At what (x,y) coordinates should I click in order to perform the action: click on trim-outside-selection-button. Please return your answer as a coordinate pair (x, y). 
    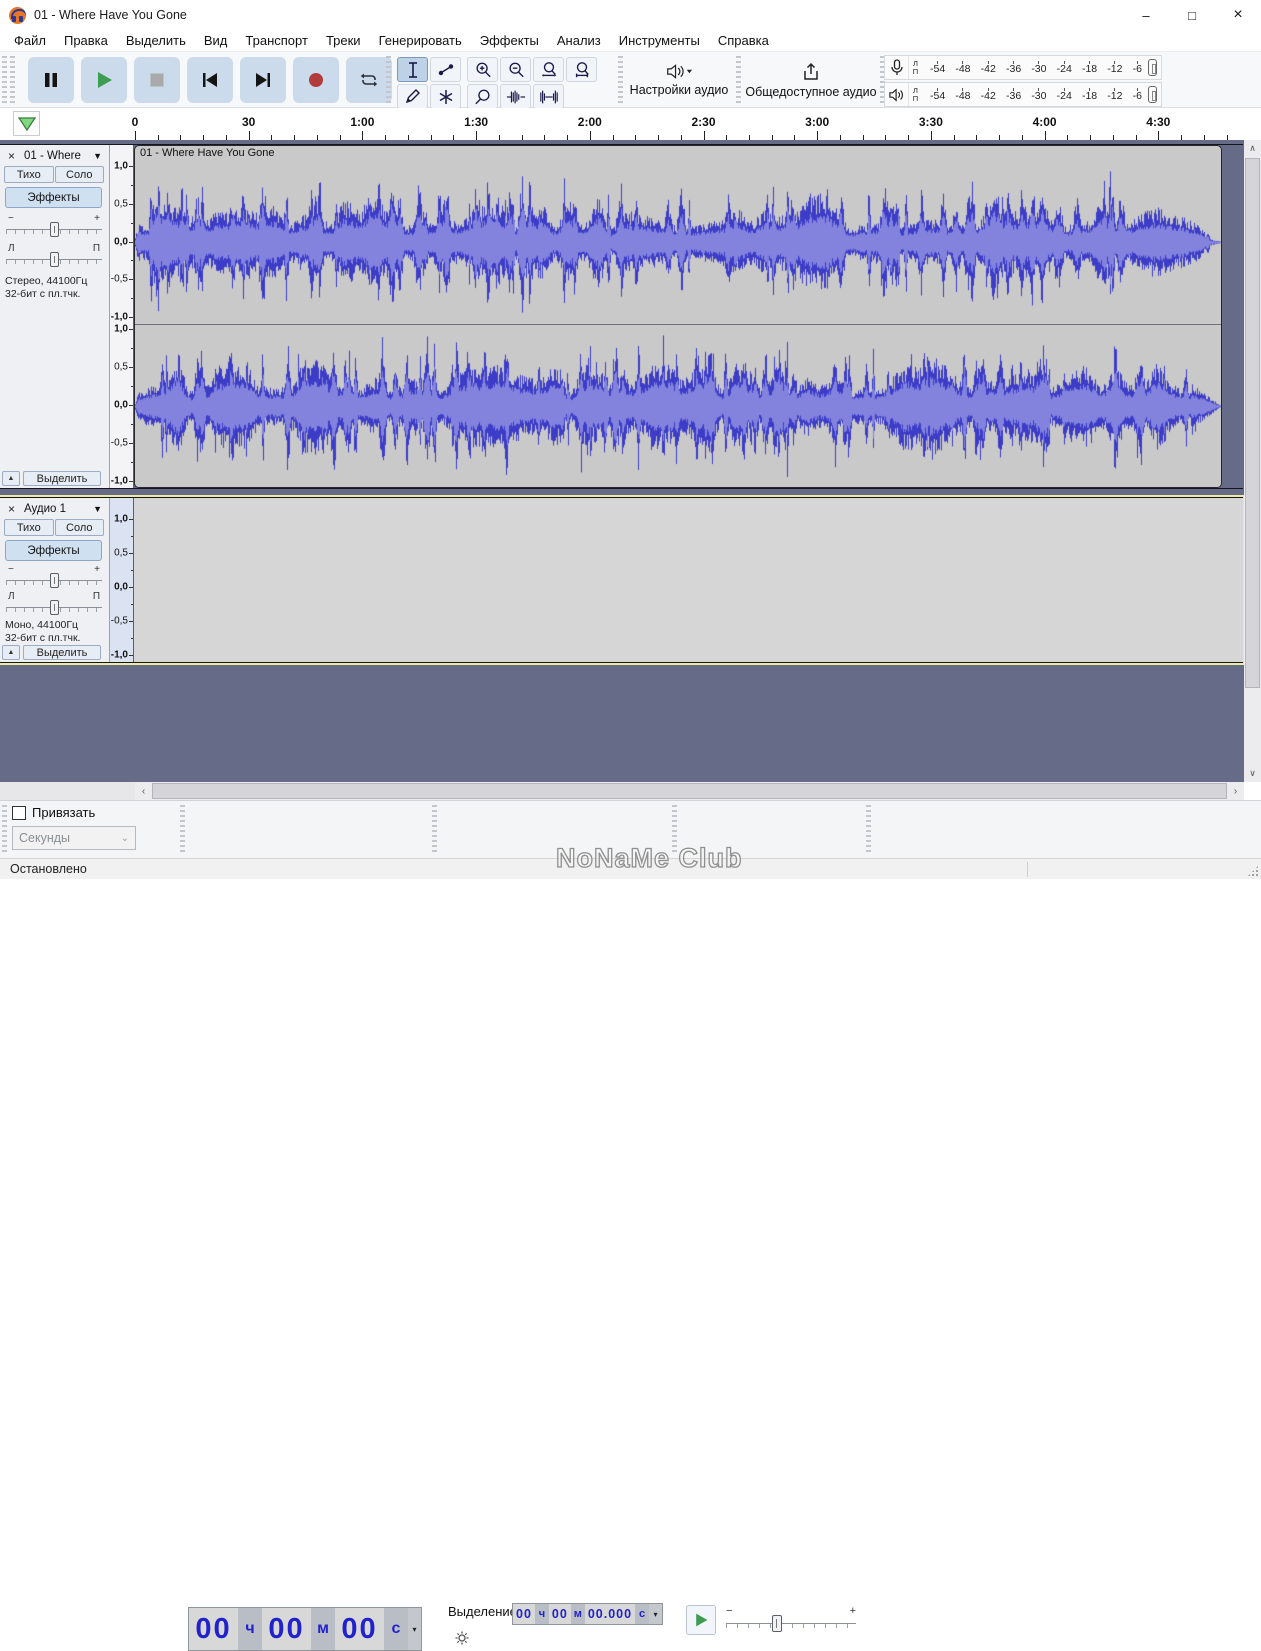
    Looking at the image, I should click on (515, 96).